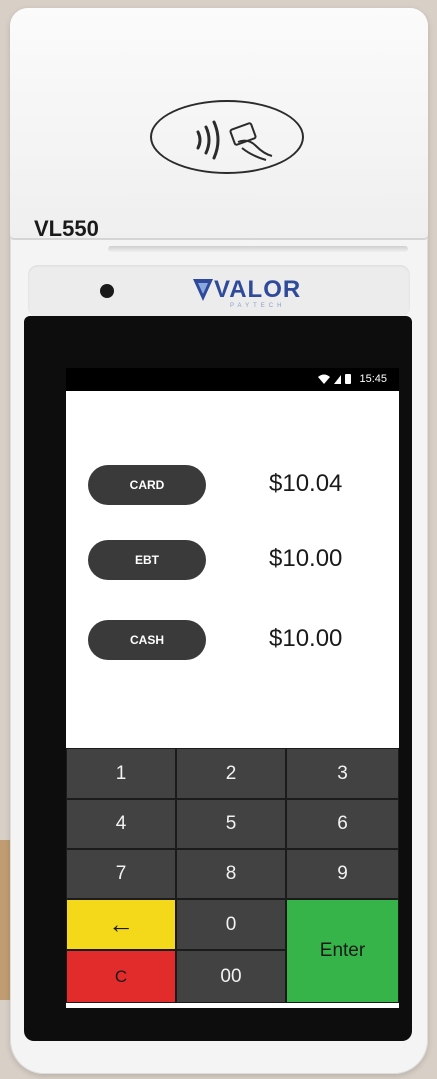  Describe the element at coordinates (121, 773) in the screenshot. I see `key-1: 1` at that location.